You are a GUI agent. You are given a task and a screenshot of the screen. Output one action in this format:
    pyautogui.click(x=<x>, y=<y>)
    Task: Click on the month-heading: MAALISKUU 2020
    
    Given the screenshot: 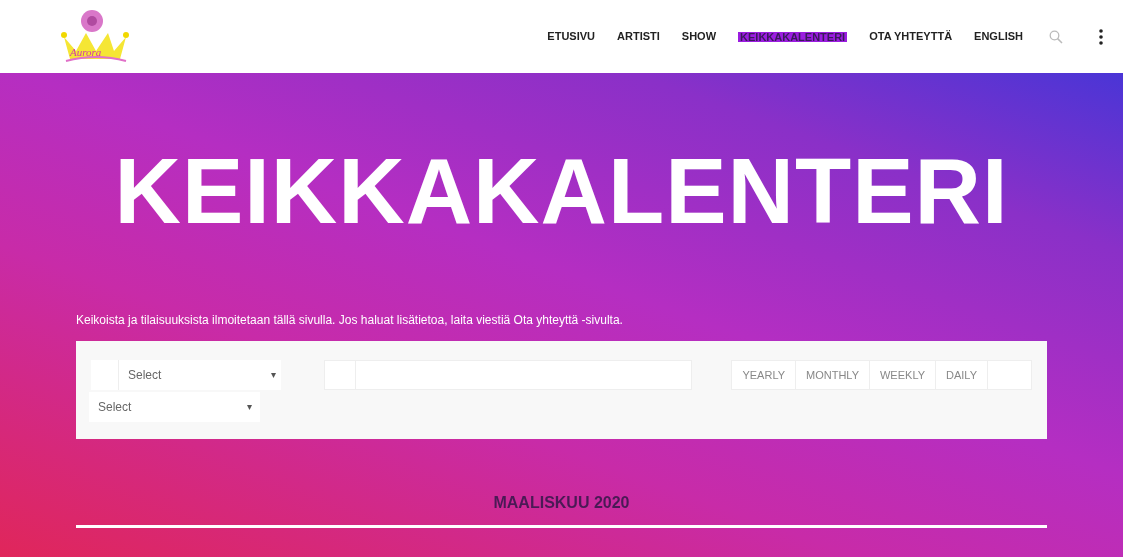 What is the action you would take?
    pyautogui.click(x=561, y=503)
    